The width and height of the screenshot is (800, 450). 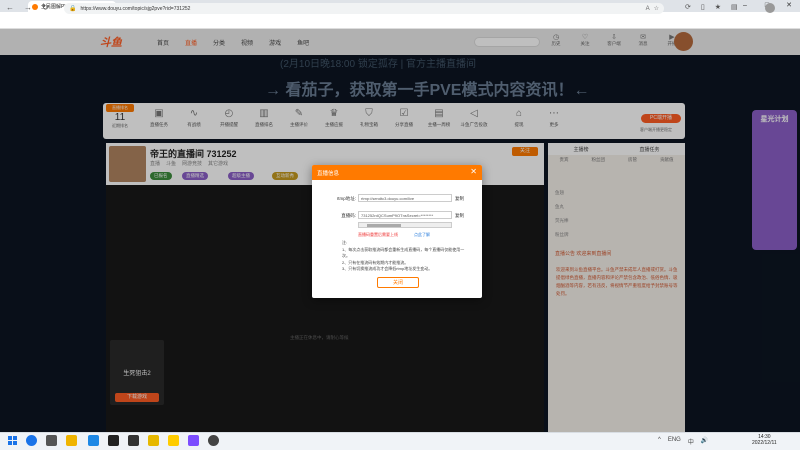 What do you see at coordinates (789, 6) in the screenshot?
I see `close-window-icon: ✕` at bounding box center [789, 6].